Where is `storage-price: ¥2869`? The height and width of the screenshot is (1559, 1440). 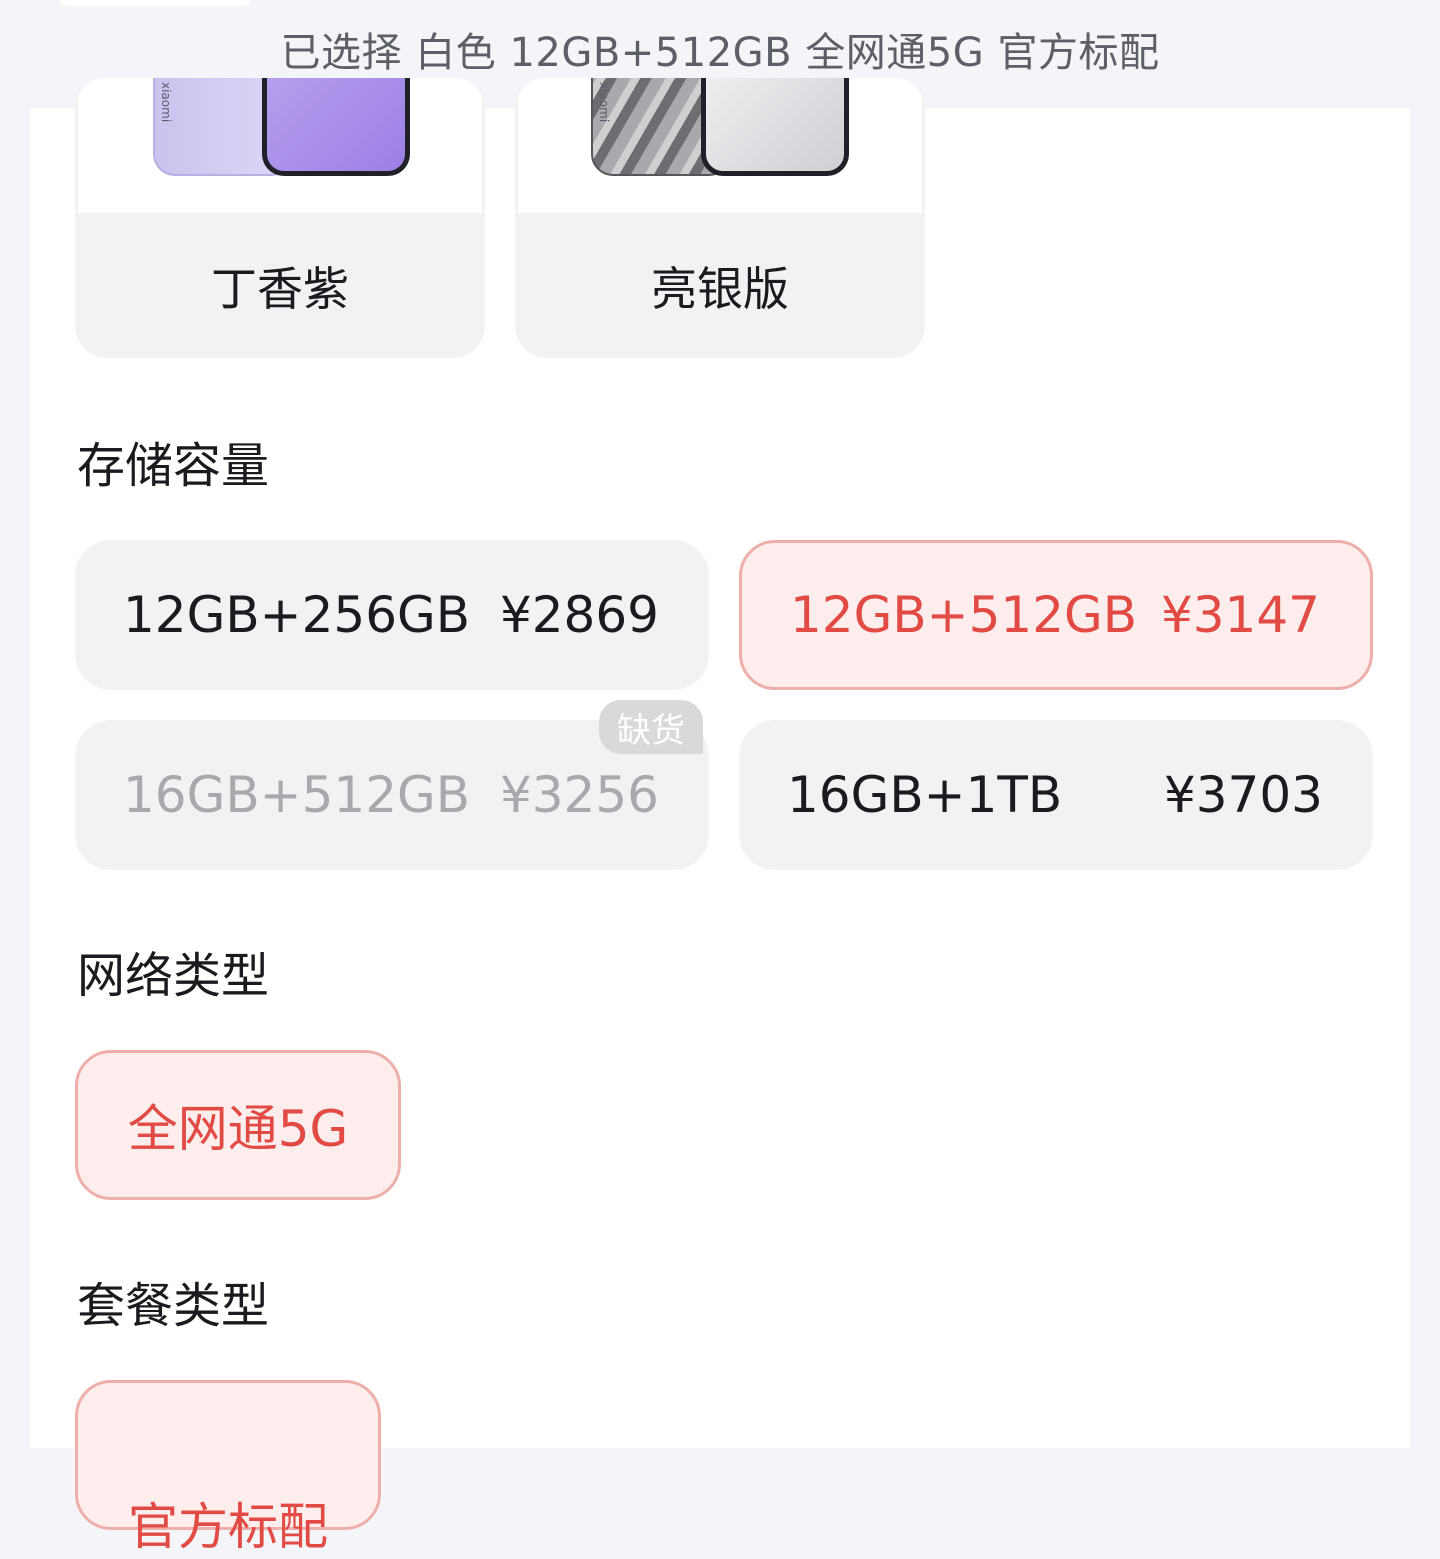
storage-price: ¥2869 is located at coordinates (579, 615).